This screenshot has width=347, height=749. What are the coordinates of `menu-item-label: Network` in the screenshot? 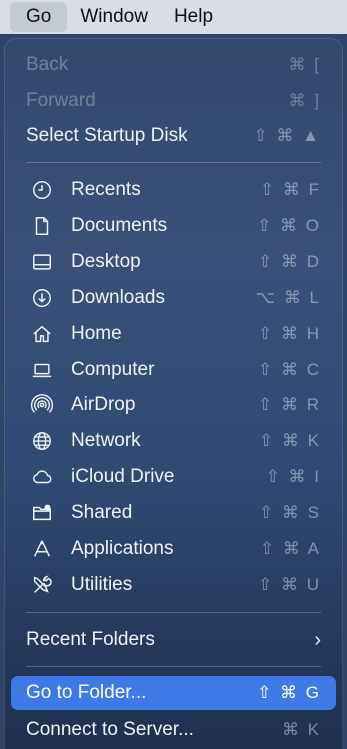 It's located at (106, 440).